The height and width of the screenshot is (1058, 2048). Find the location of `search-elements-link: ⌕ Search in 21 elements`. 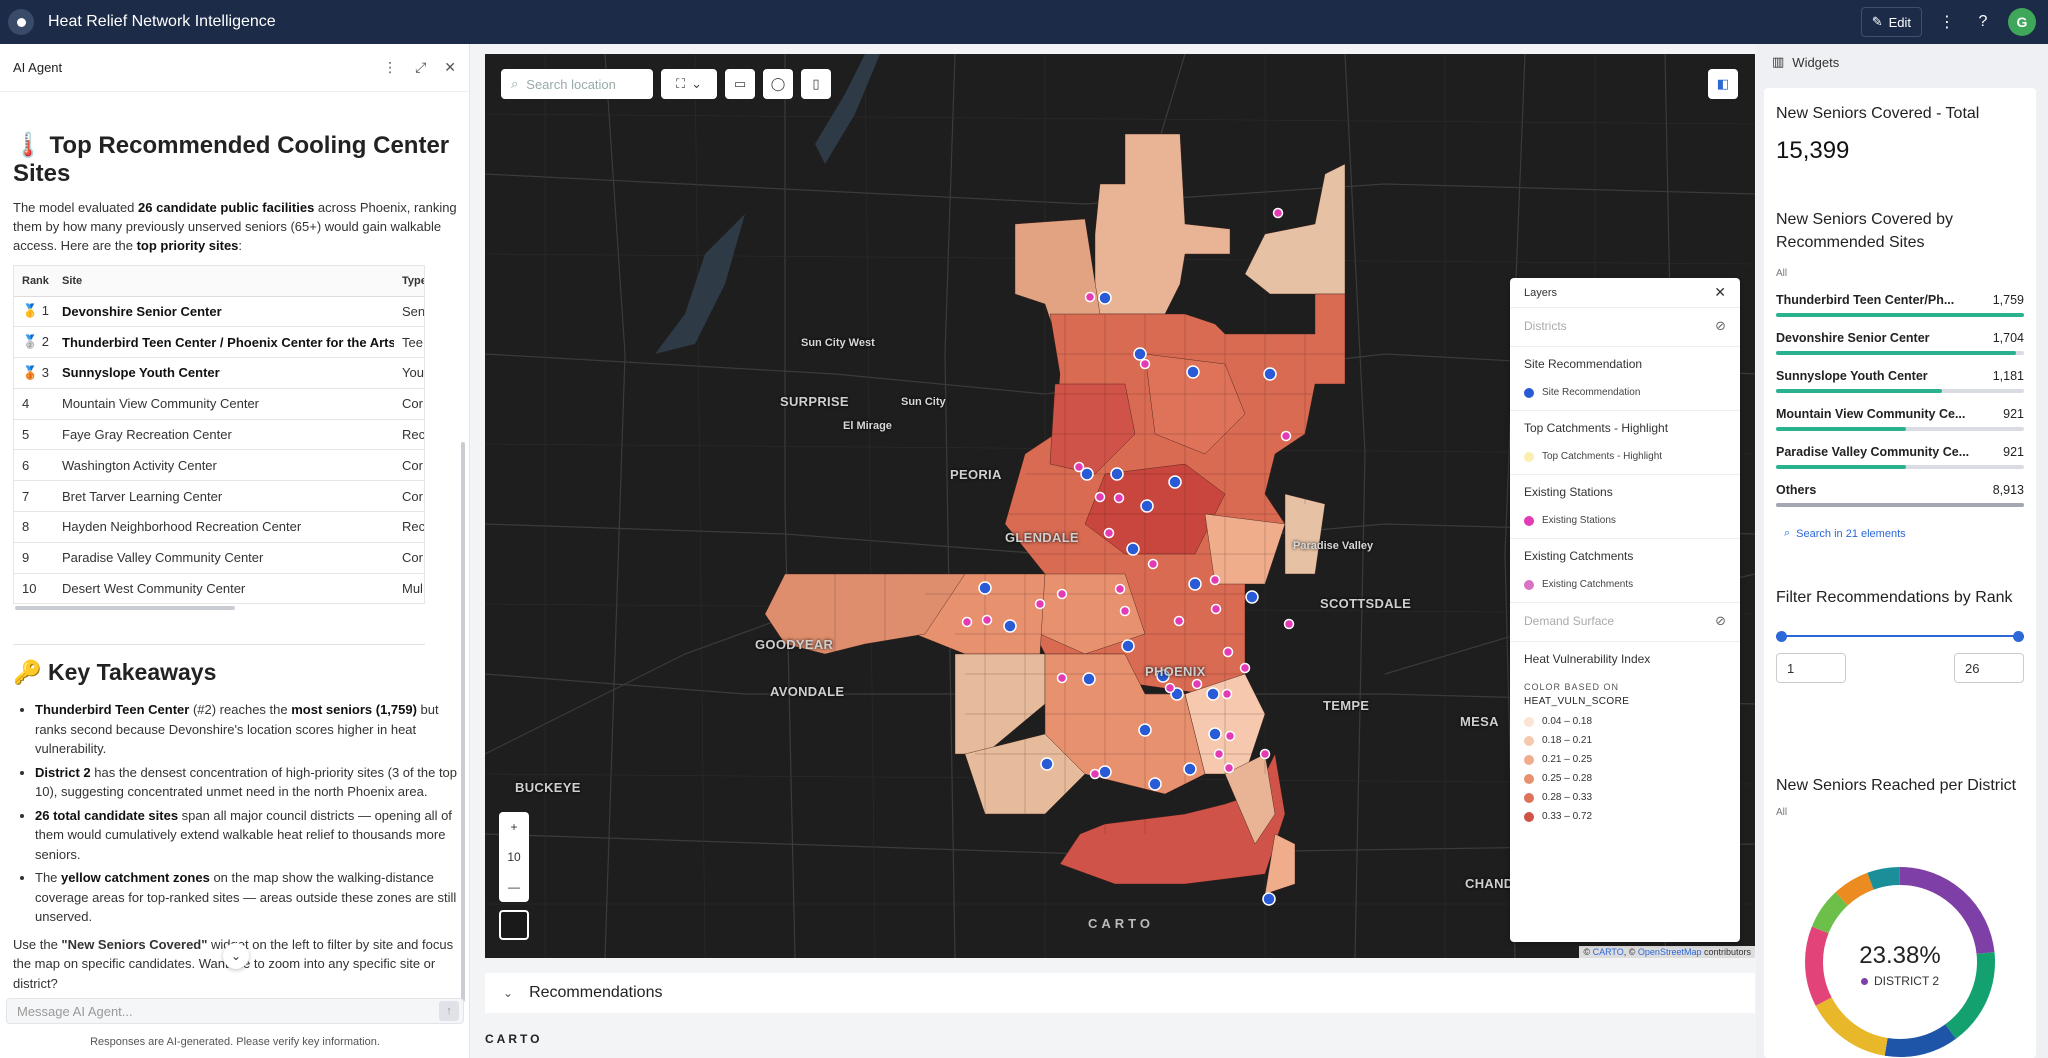

search-elements-link: ⌕ Search in 21 elements is located at coordinates (1900, 533).